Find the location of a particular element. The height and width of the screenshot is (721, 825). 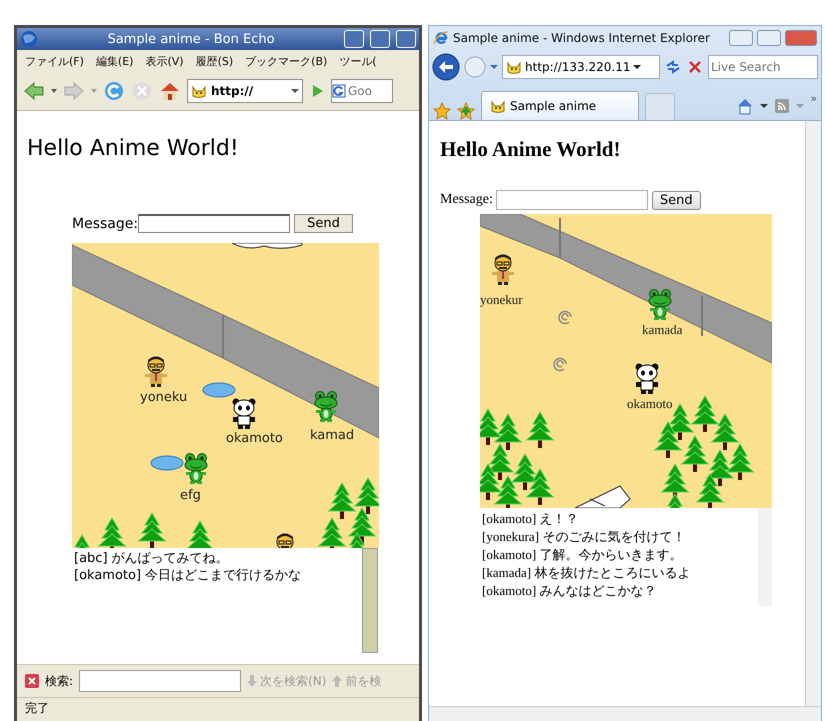

menu-item: ツール( is located at coordinates (358, 61).